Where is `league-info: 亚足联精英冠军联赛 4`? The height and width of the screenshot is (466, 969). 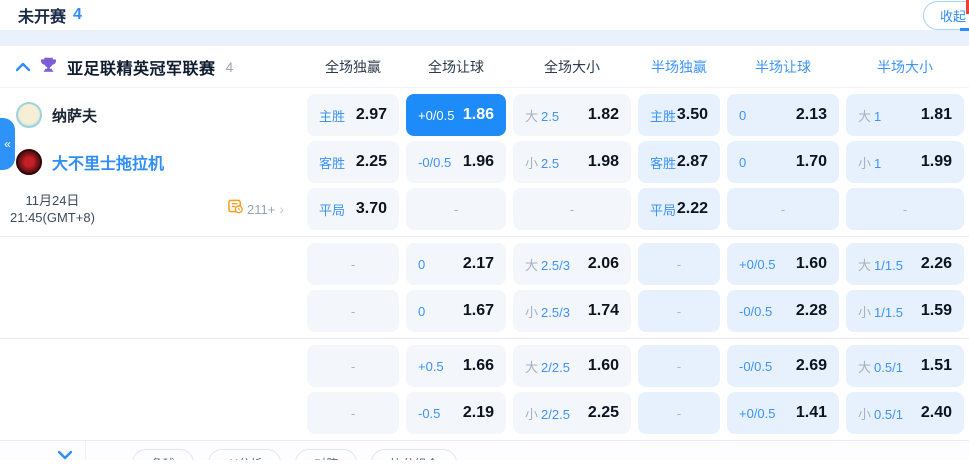 league-info: 亚足联精英冠军联赛 4 is located at coordinates (150, 67).